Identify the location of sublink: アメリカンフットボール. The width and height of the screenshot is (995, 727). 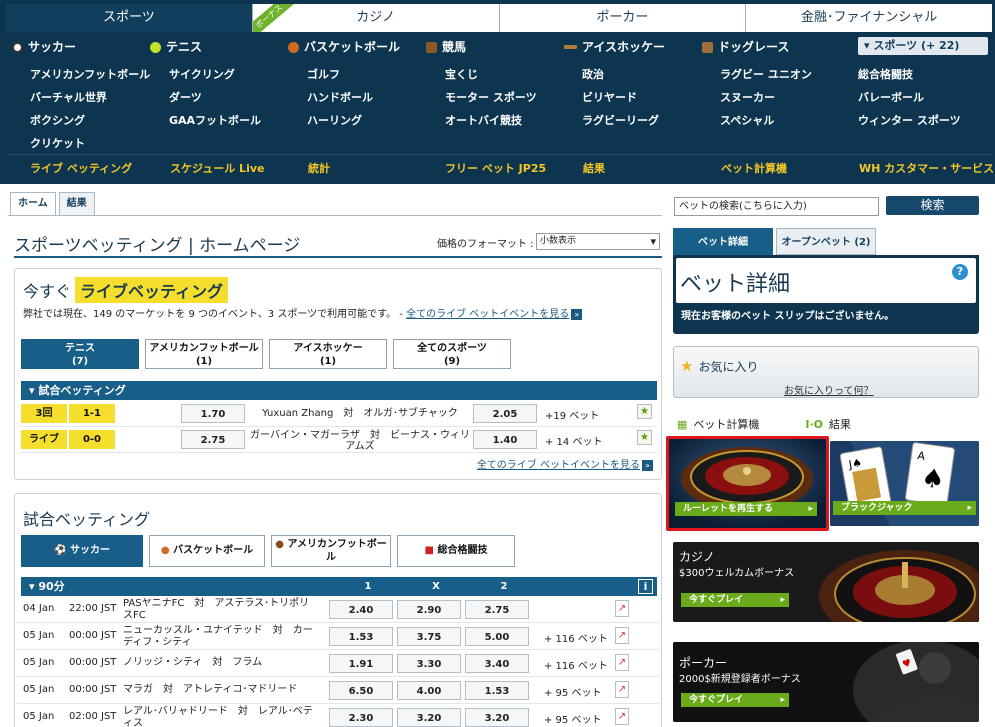
(90, 74).